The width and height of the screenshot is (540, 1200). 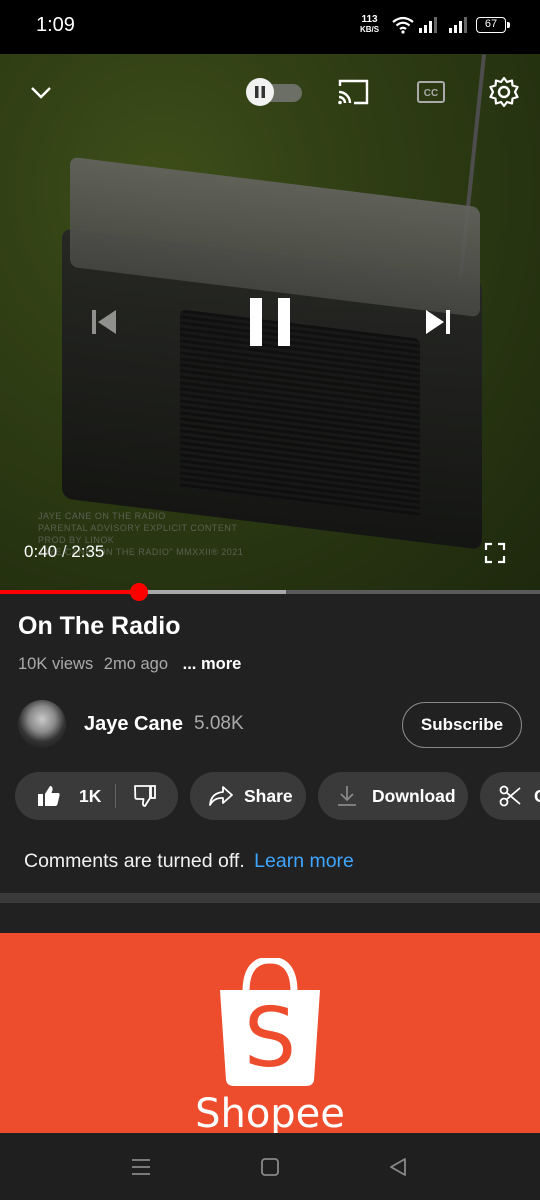 I want to click on autoplay-toggle, so click(x=274, y=92).